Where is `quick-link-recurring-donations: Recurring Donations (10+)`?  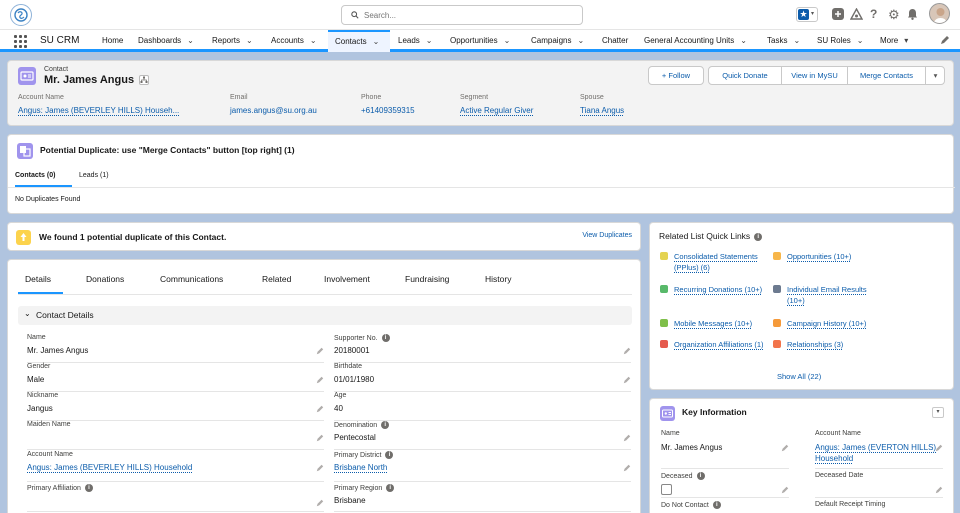
quick-link-recurring-donations: Recurring Donations (10+) is located at coordinates (713, 289).